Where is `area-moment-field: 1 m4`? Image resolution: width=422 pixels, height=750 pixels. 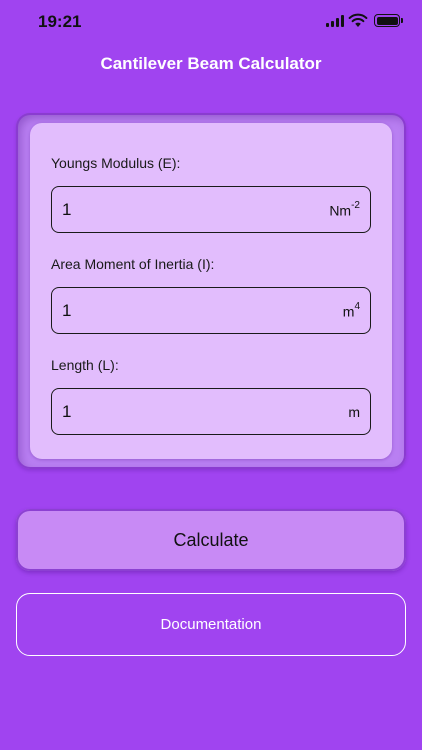 area-moment-field: 1 m4 is located at coordinates (211, 310).